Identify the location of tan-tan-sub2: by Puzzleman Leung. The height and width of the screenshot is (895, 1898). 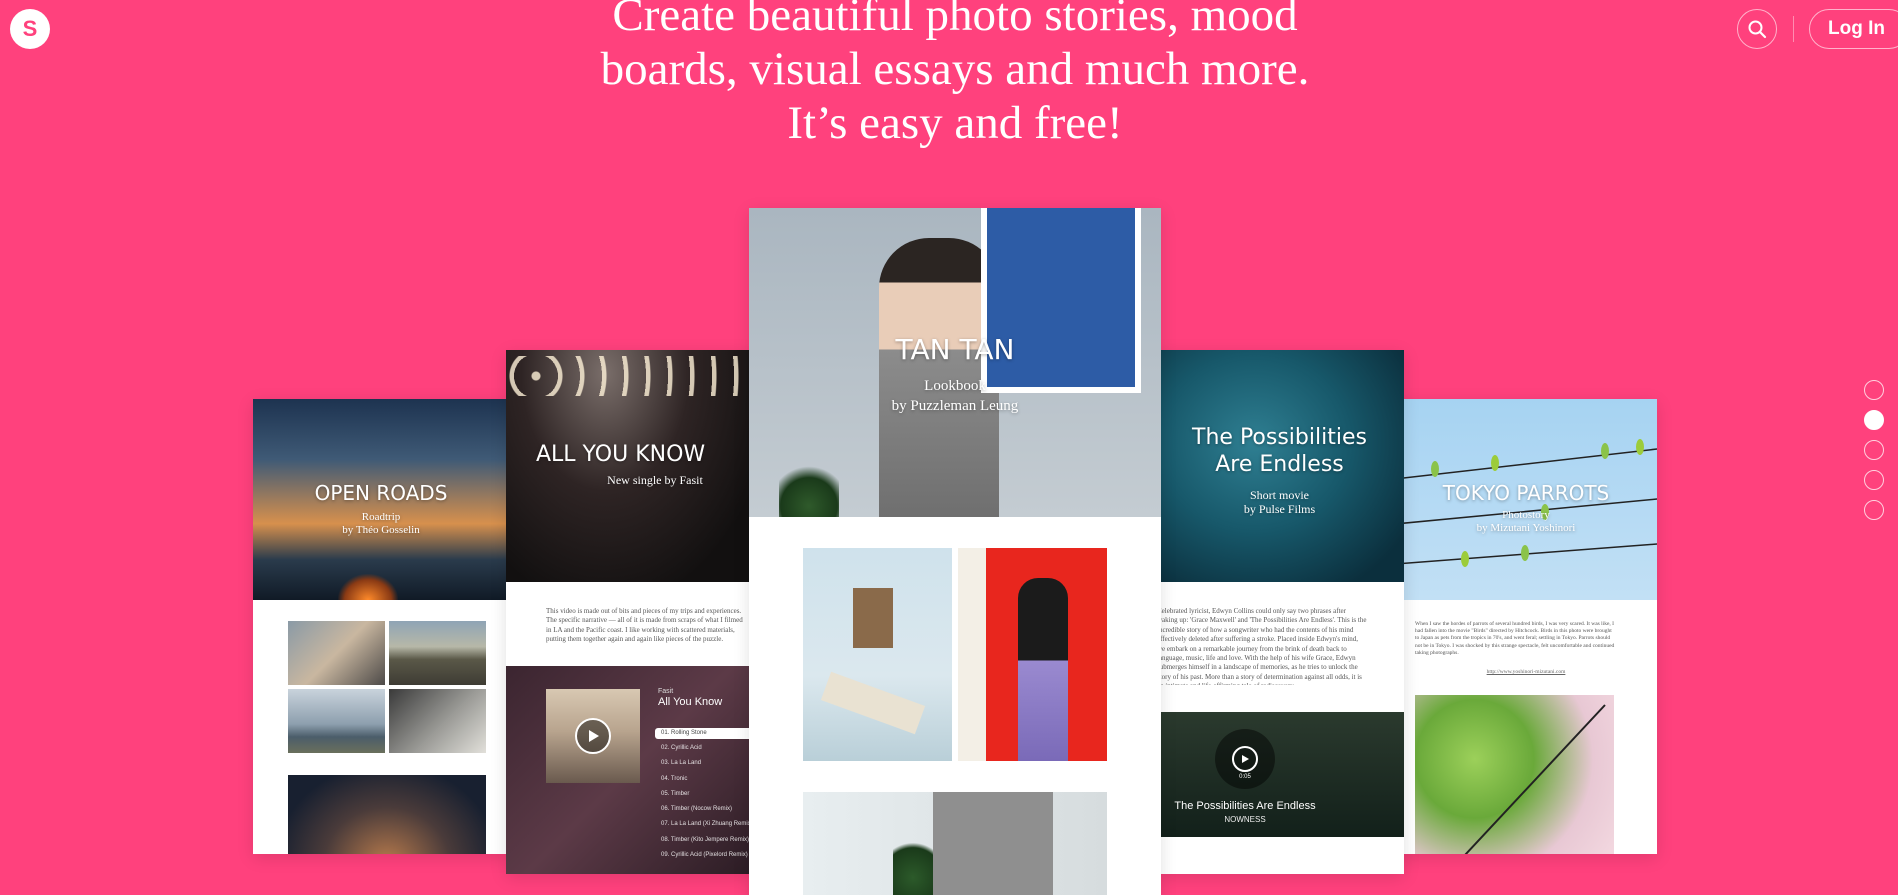
(955, 406).